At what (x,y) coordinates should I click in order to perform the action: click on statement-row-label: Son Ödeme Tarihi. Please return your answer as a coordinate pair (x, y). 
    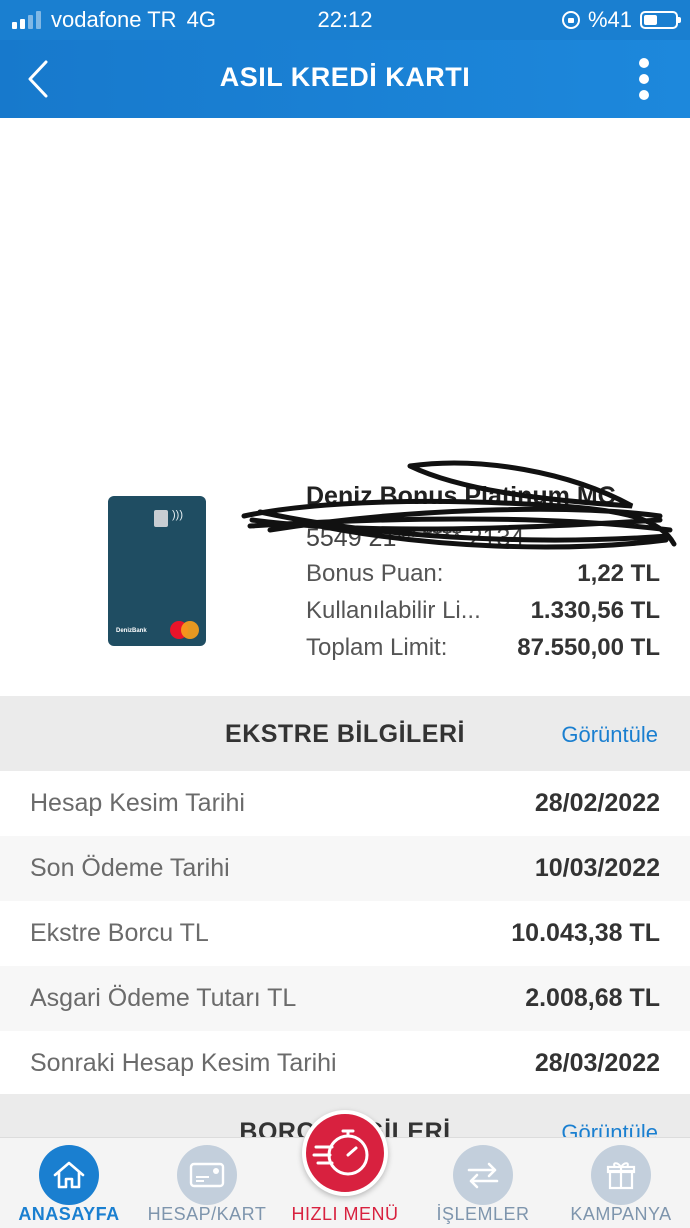
    Looking at the image, I should click on (130, 868).